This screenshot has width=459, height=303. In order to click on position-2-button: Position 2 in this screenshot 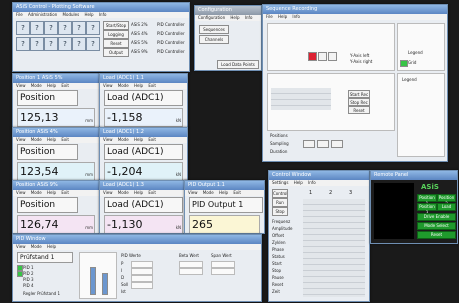, I will do `click(446, 200)`.